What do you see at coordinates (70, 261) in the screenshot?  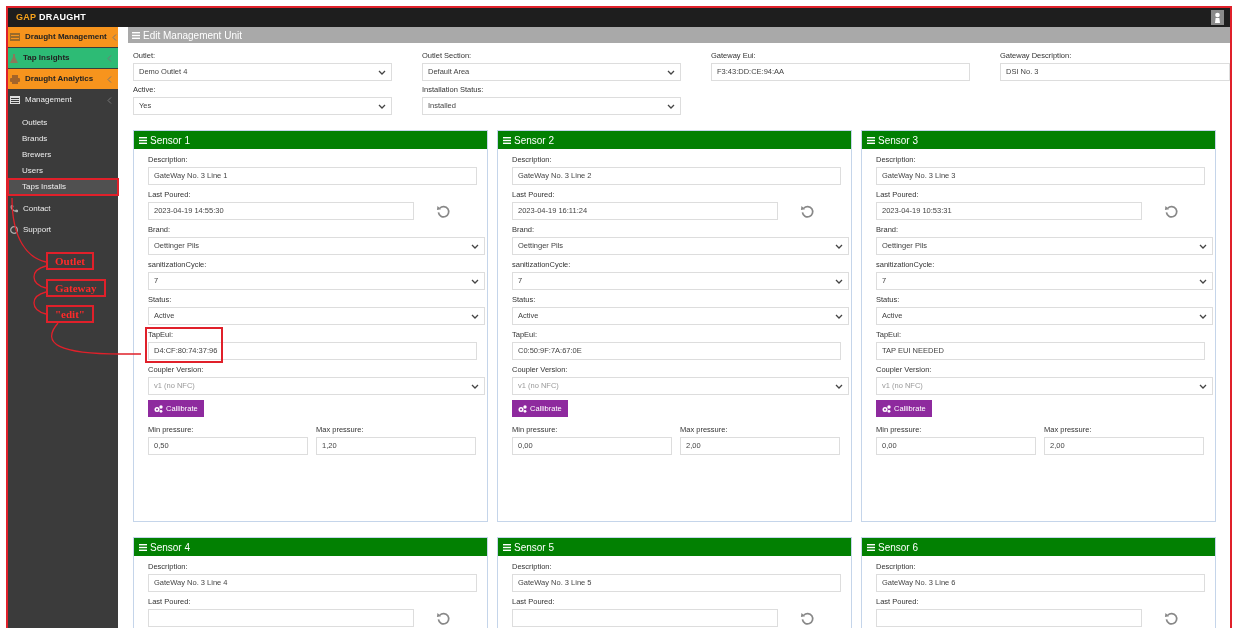 I see `annotation-label: Outlet` at bounding box center [70, 261].